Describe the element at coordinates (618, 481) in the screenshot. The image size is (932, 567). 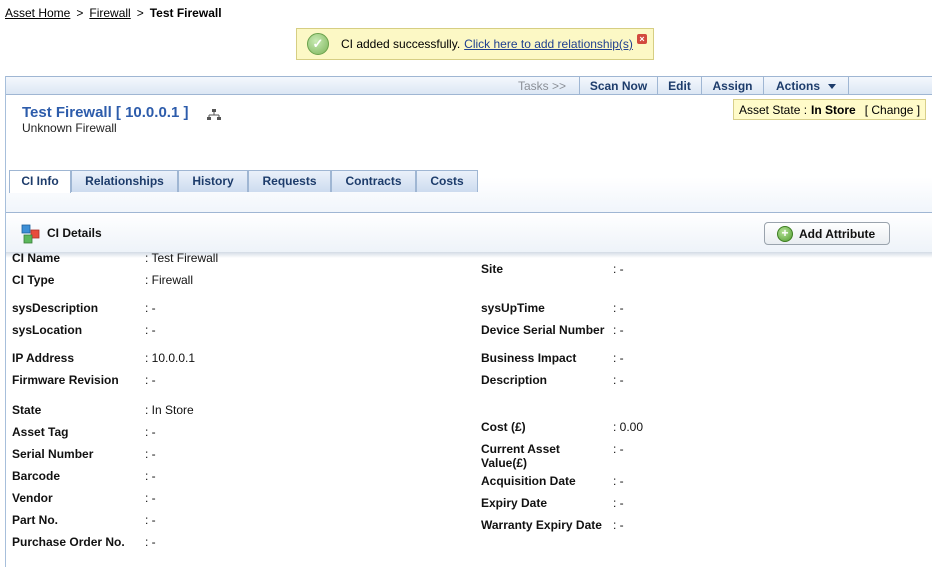
I see `field-value-acquisition-date: : -` at that location.